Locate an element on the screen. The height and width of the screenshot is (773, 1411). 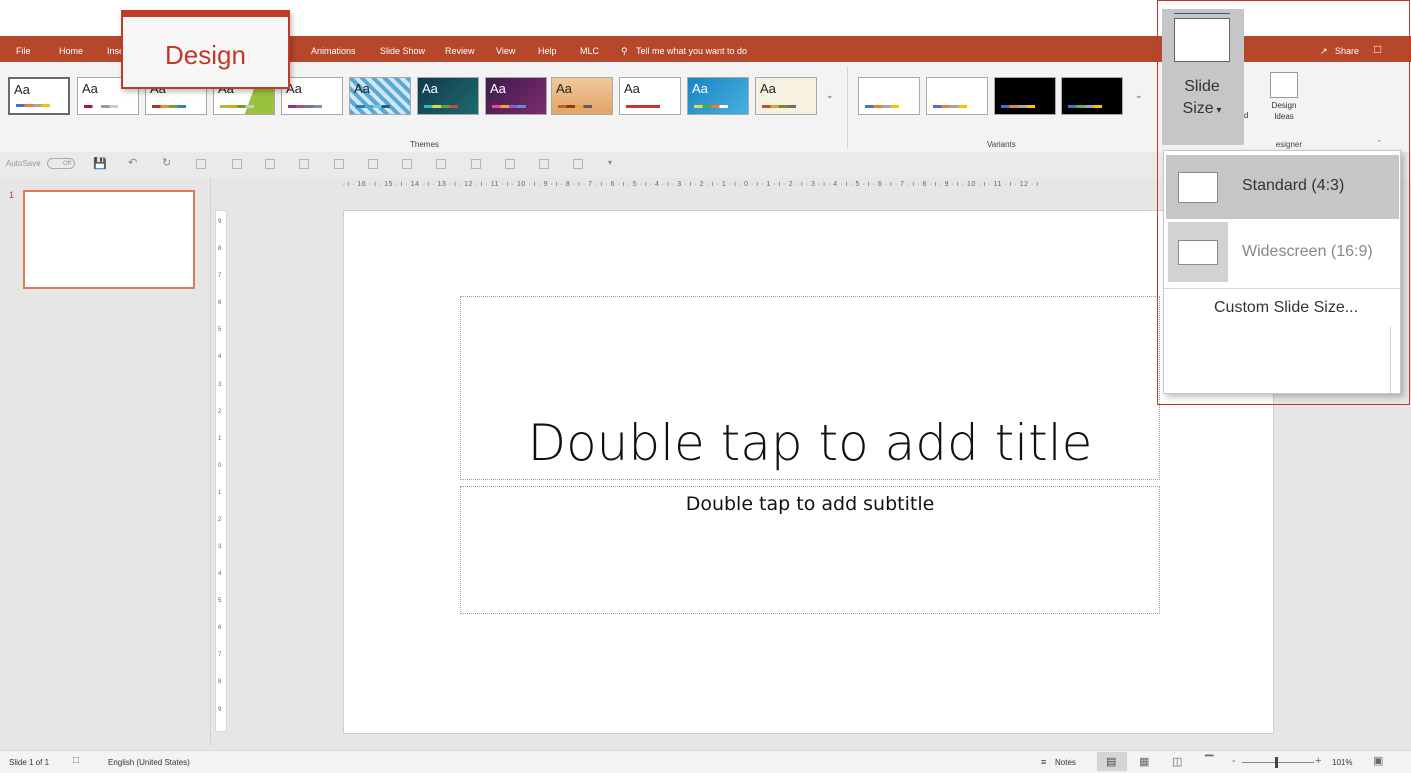
vertical-ruler-tick: 8 is located at coordinates (220, 249).